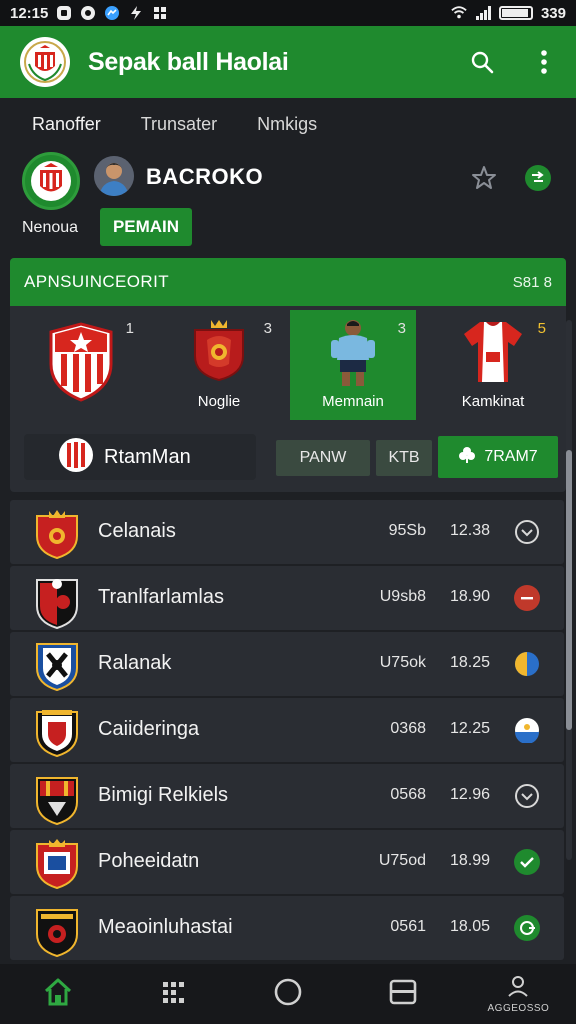 Image resolution: width=576 pixels, height=1024 pixels. What do you see at coordinates (88, 13) in the screenshot?
I see `circle-app-icon` at bounding box center [88, 13].